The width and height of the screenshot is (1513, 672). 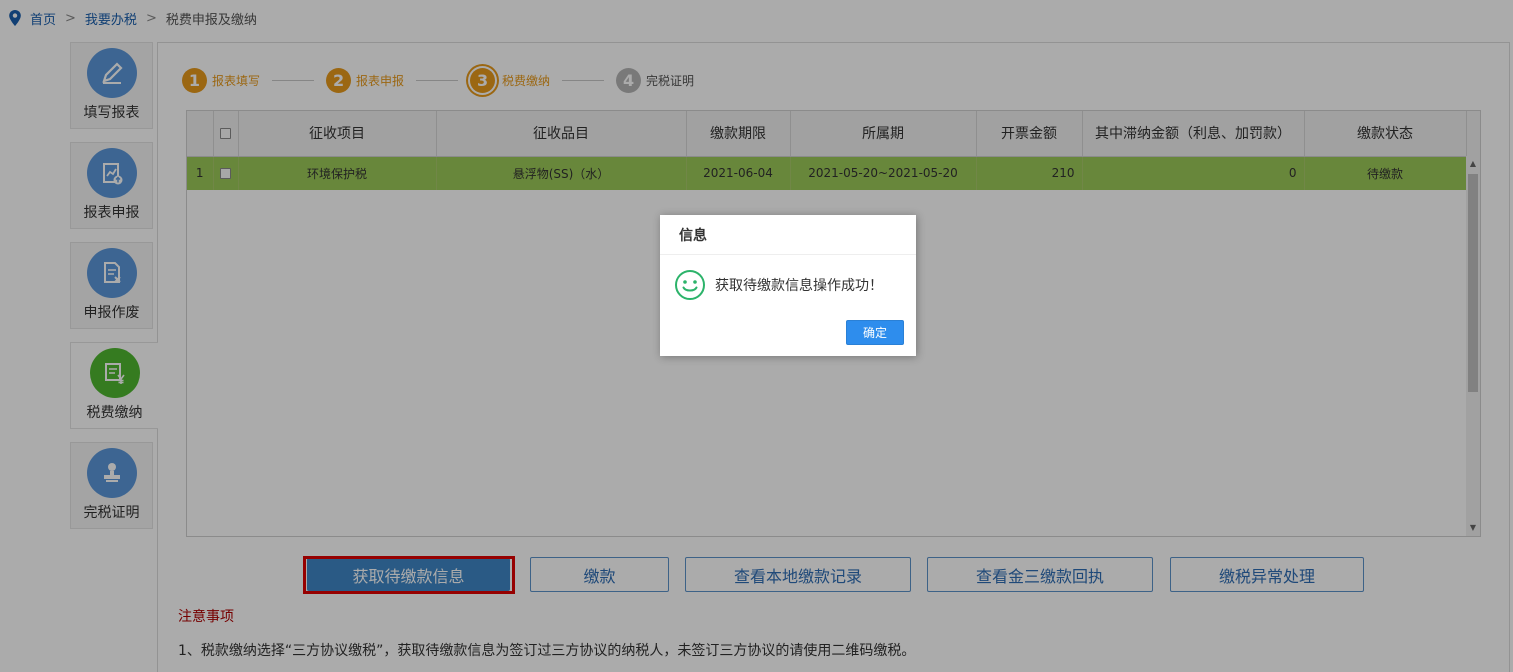 I want to click on info-dialog: 信息 获取待缴款信息操作成功！ 确定, so click(x=788, y=285).